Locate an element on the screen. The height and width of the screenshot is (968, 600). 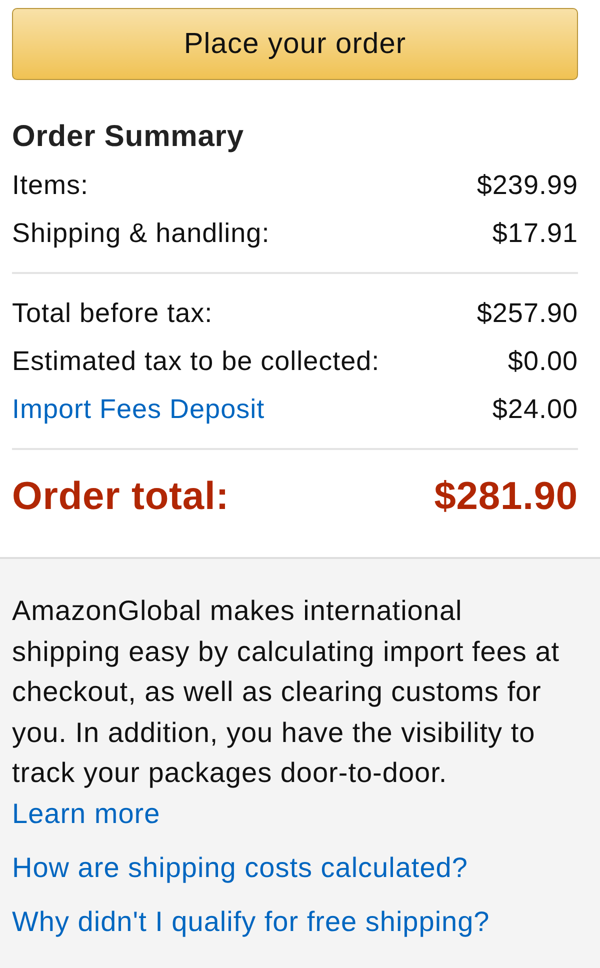
line-item-amount: $257.90 is located at coordinates (527, 313).